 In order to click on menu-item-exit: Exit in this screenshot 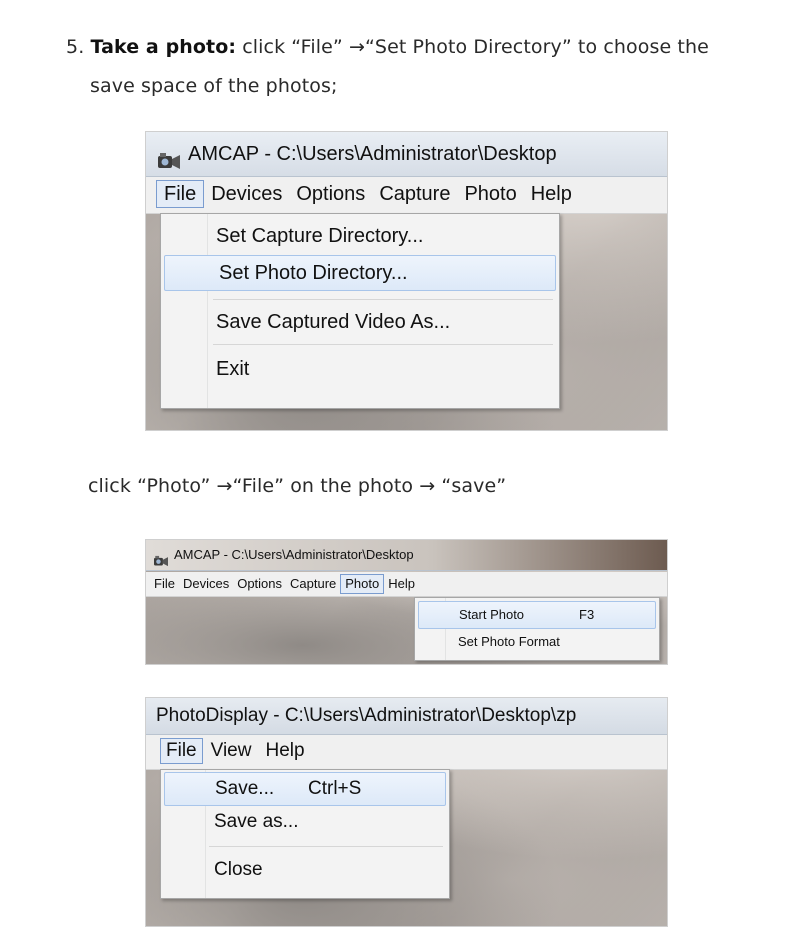, I will do `click(360, 369)`.